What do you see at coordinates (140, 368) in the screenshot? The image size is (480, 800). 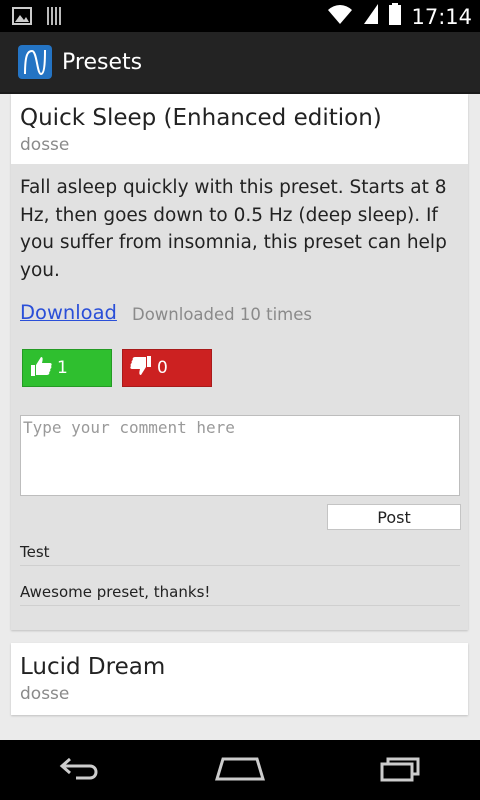 I see `thumbs-down-icon` at bounding box center [140, 368].